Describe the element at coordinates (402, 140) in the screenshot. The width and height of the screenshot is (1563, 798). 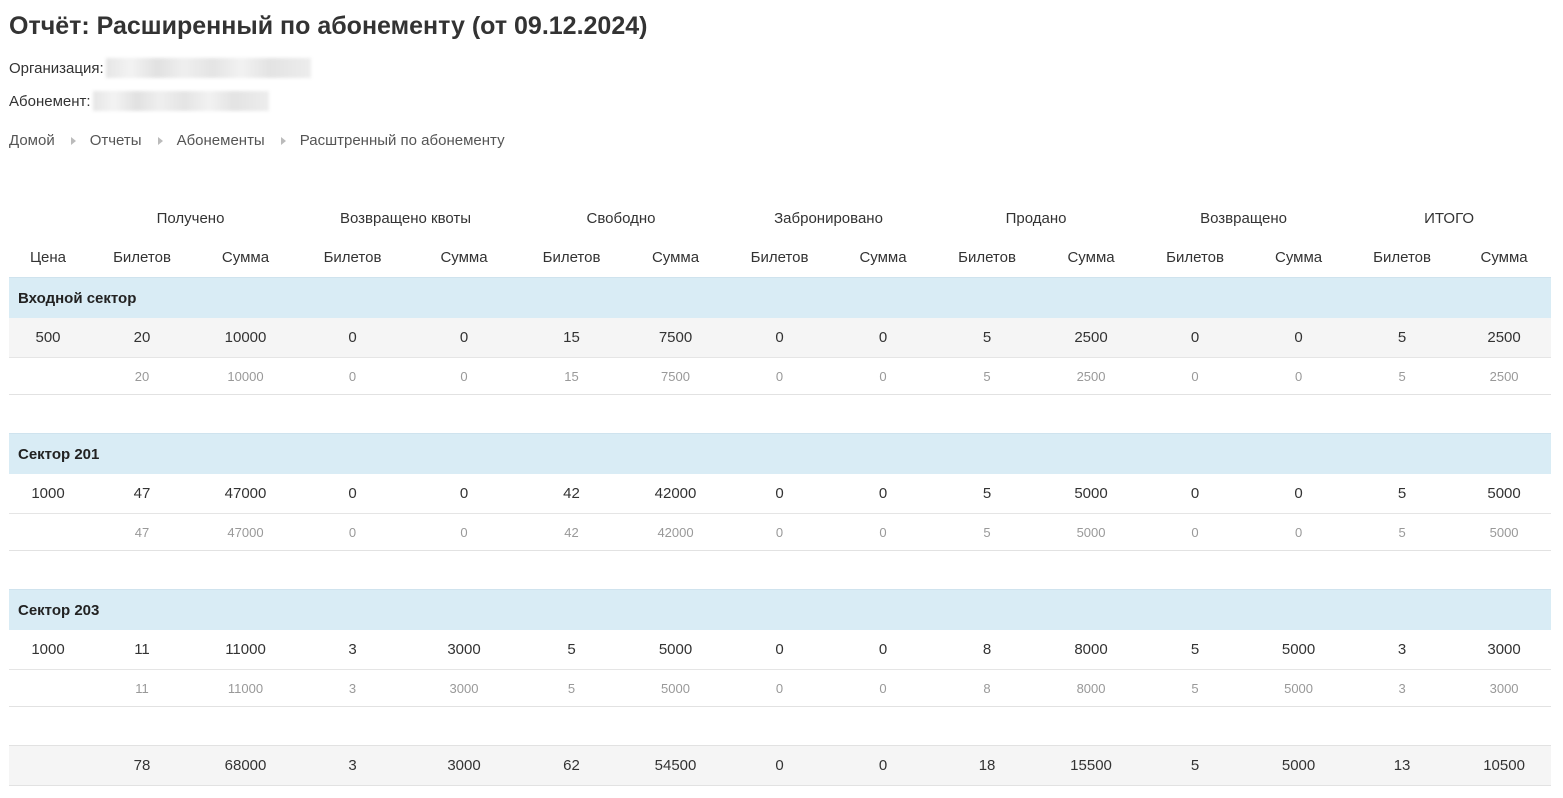
I see `breadcrumb-current: Расштренный по абонементу` at that location.